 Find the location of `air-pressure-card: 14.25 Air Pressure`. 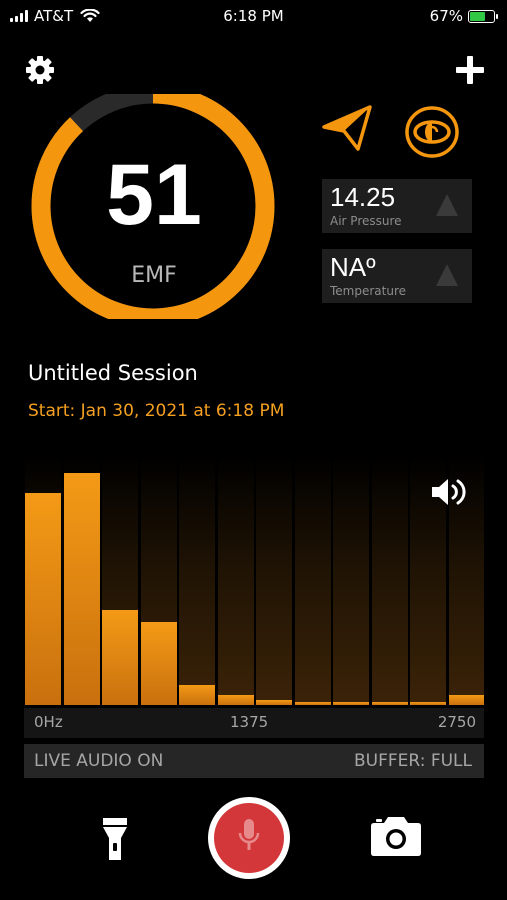

air-pressure-card: 14.25 Air Pressure is located at coordinates (397, 206).